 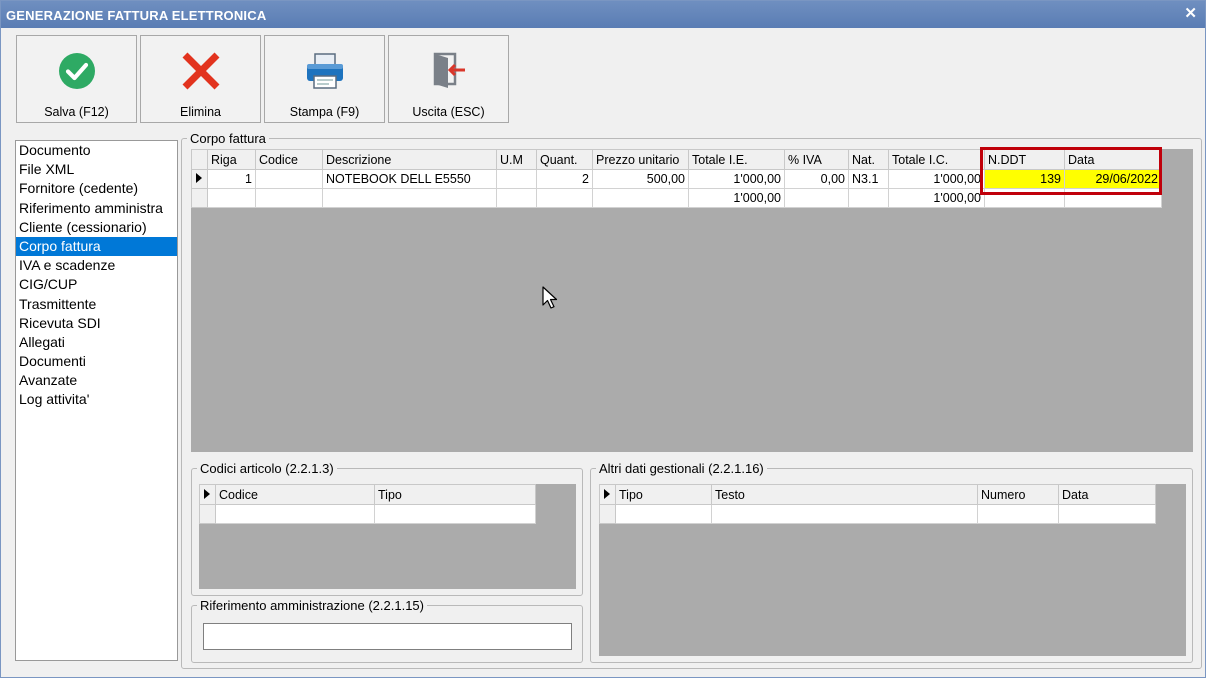 What do you see at coordinates (96, 380) in the screenshot?
I see `nav-item-avanzate: Avanzate` at bounding box center [96, 380].